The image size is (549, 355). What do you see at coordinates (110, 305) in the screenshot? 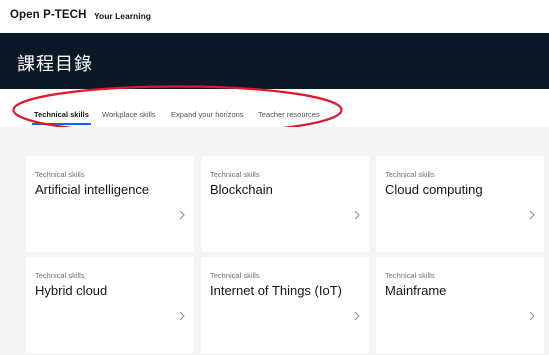
I see `course-card-hybrid-cloud: Technical skills Hybrid cloud` at bounding box center [110, 305].